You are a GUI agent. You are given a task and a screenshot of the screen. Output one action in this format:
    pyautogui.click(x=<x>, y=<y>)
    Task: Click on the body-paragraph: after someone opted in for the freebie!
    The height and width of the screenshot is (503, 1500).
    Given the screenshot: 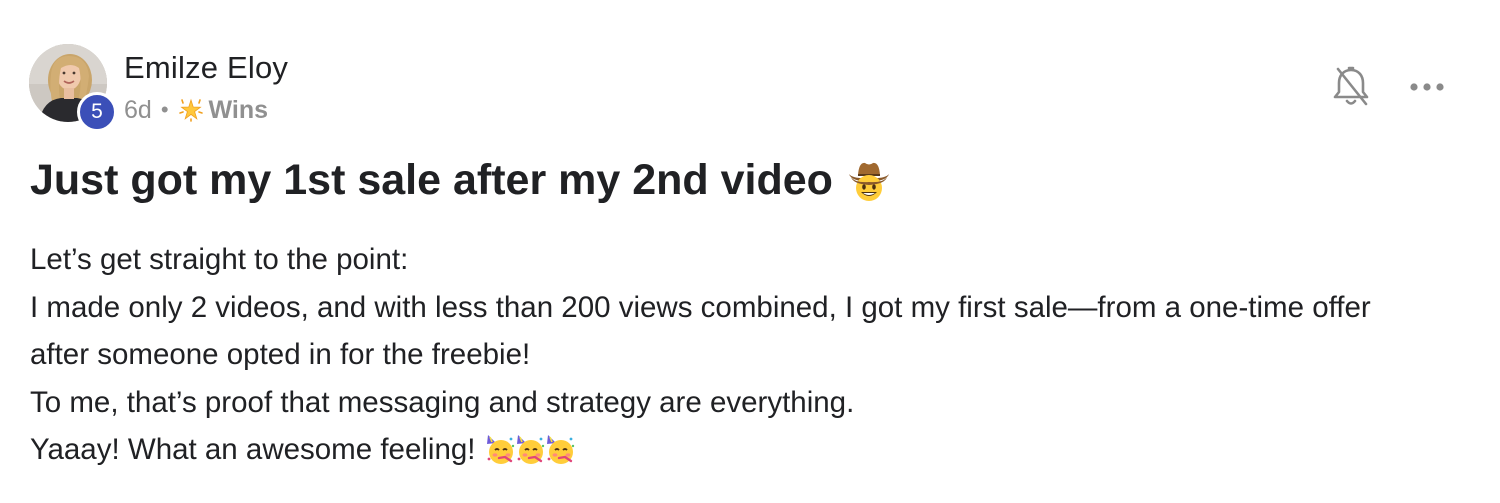 What is the action you would take?
    pyautogui.click(x=280, y=354)
    